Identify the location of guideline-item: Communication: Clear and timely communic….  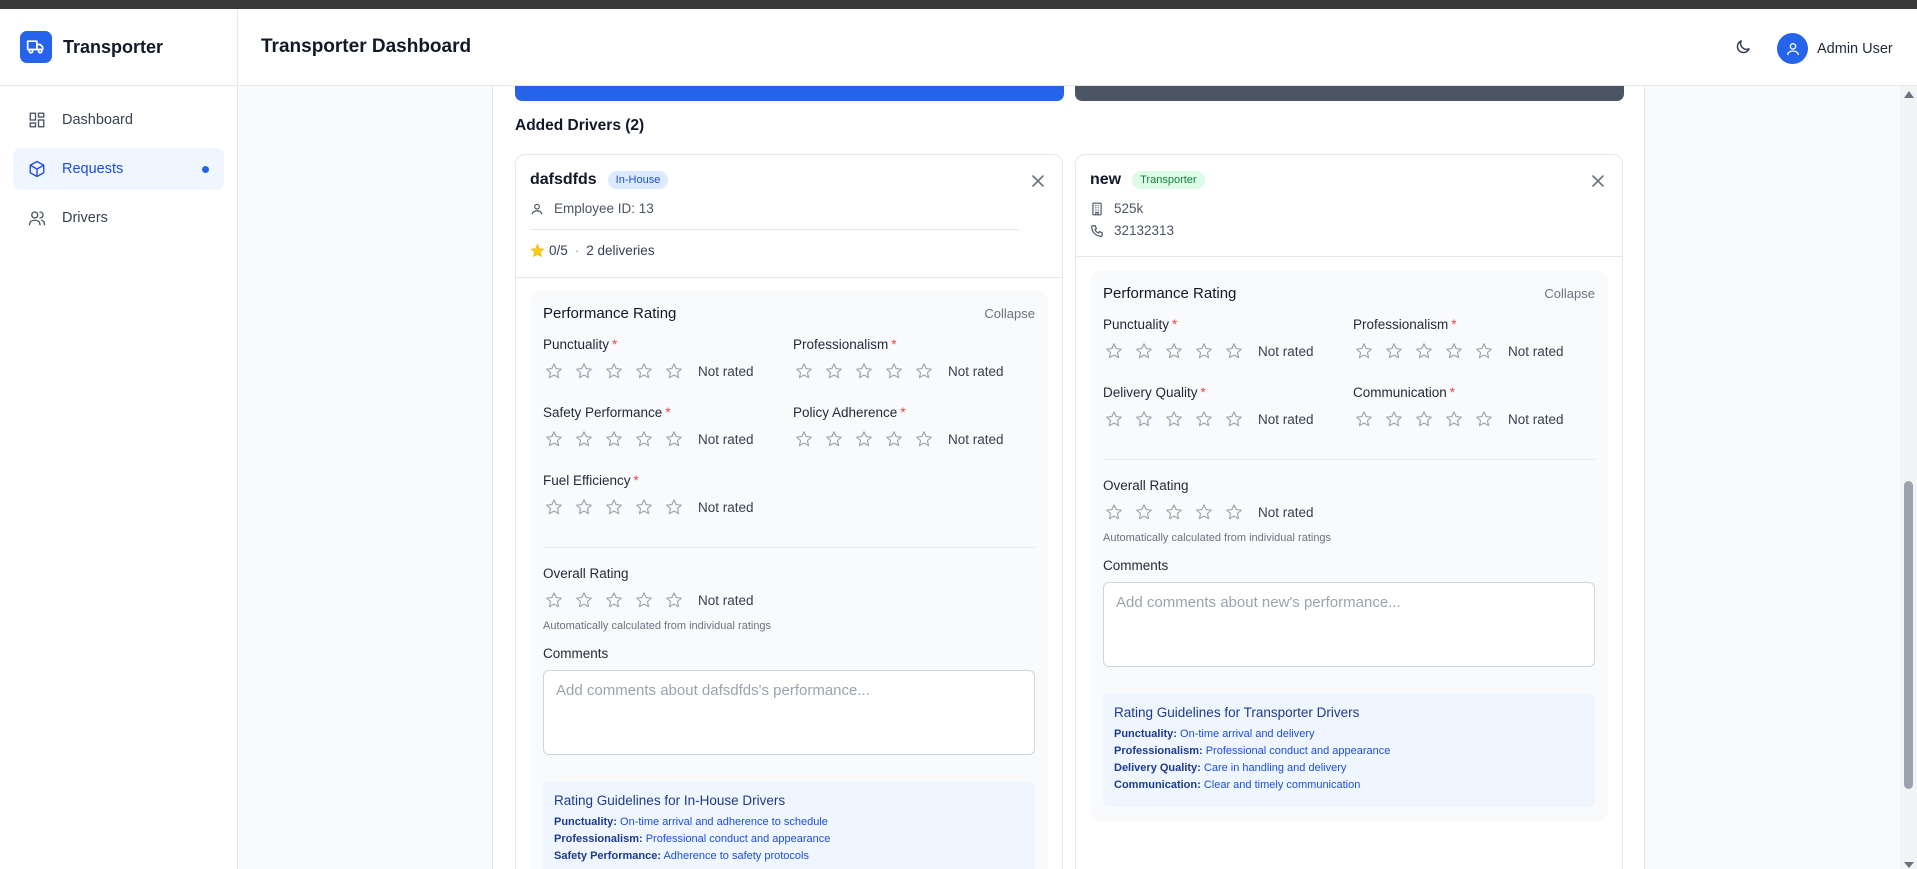
(1349, 785).